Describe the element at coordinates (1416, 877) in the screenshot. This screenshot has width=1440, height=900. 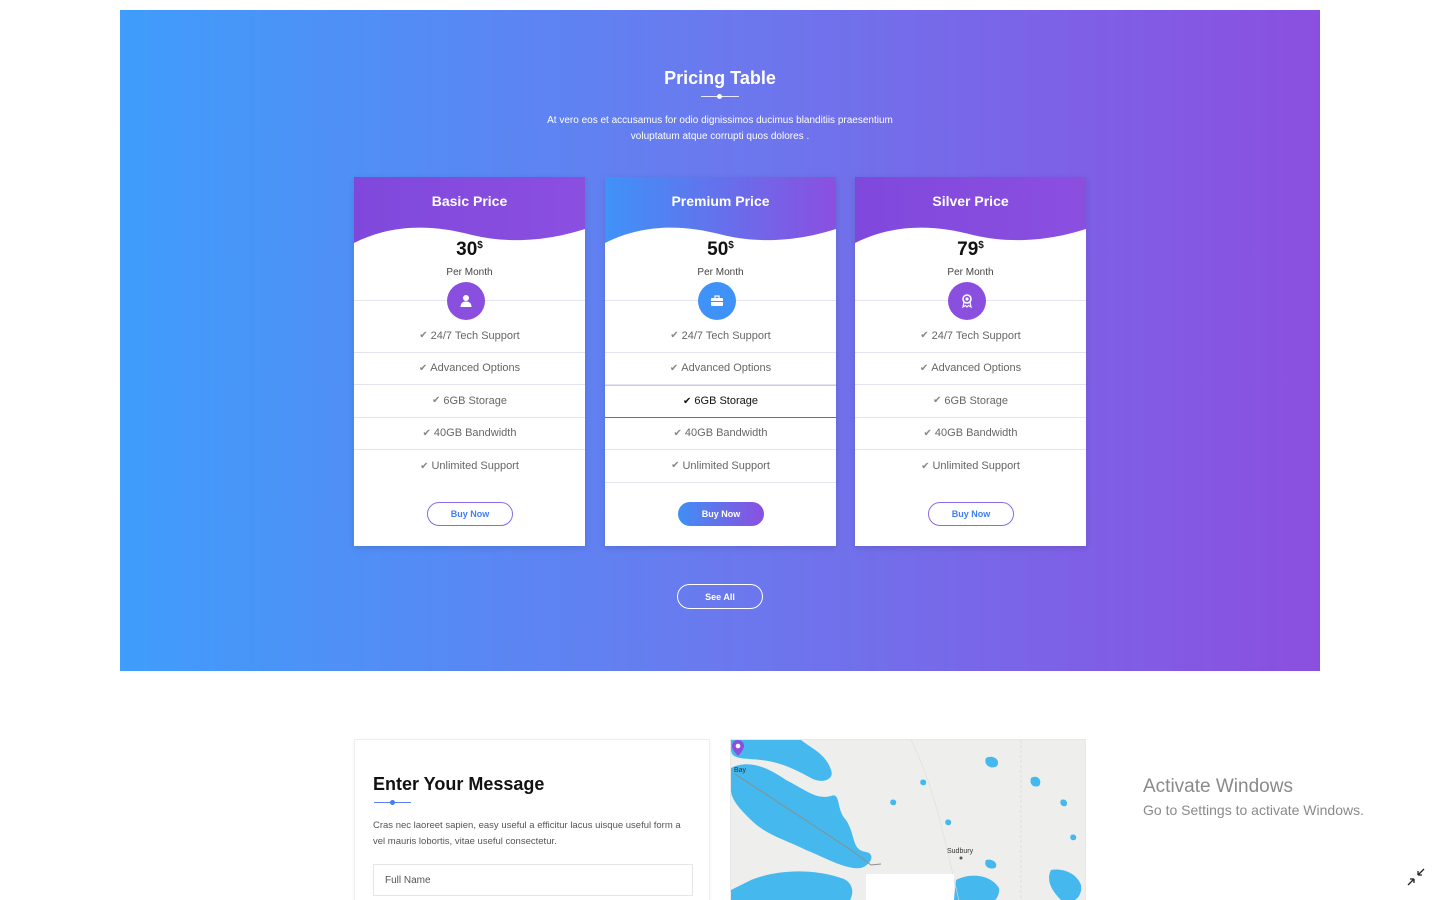
I see `minimize-icon` at that location.